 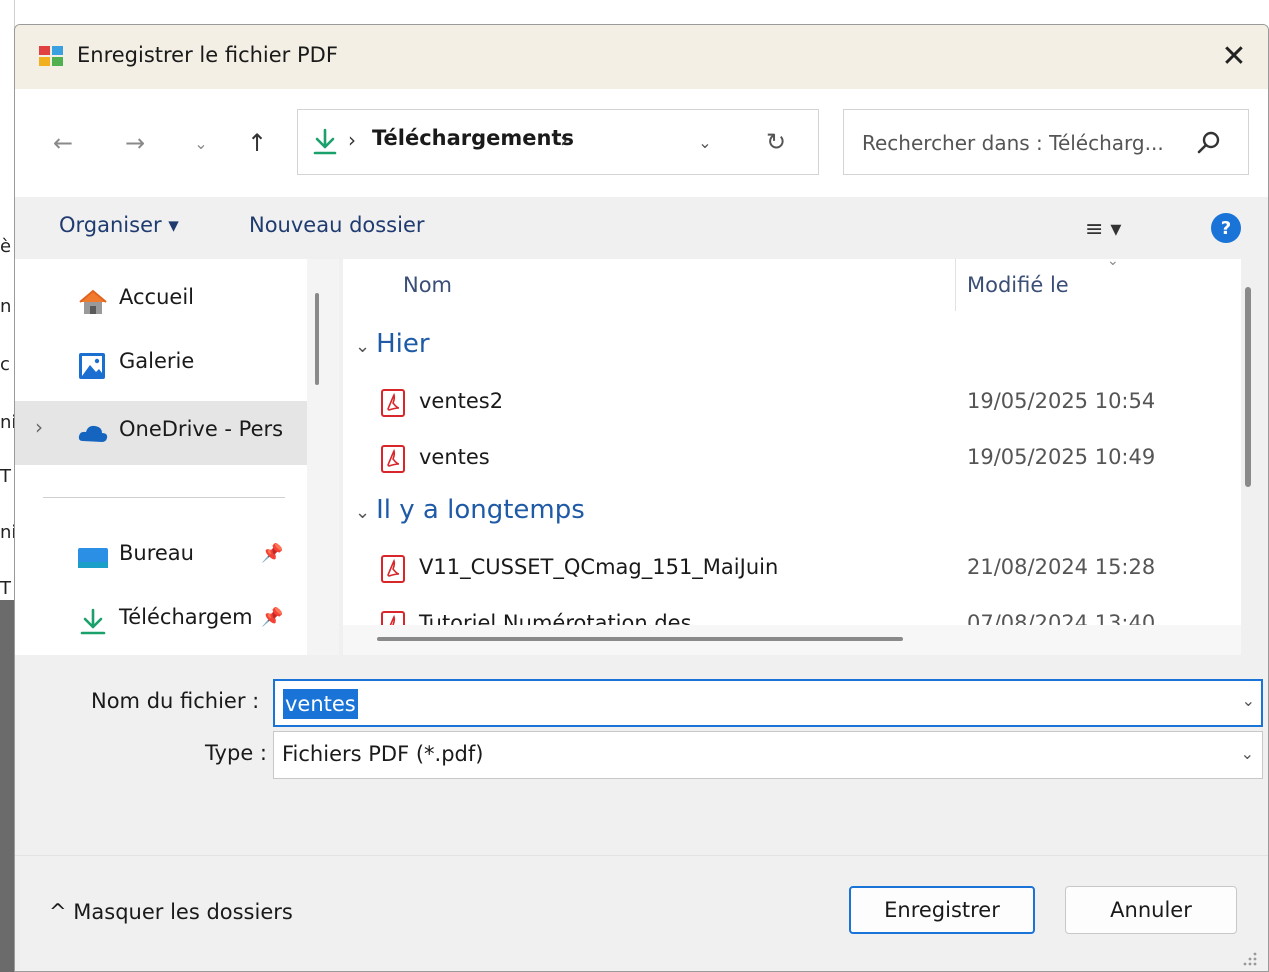 I want to click on arrow-right-icon: →, so click(x=135, y=143).